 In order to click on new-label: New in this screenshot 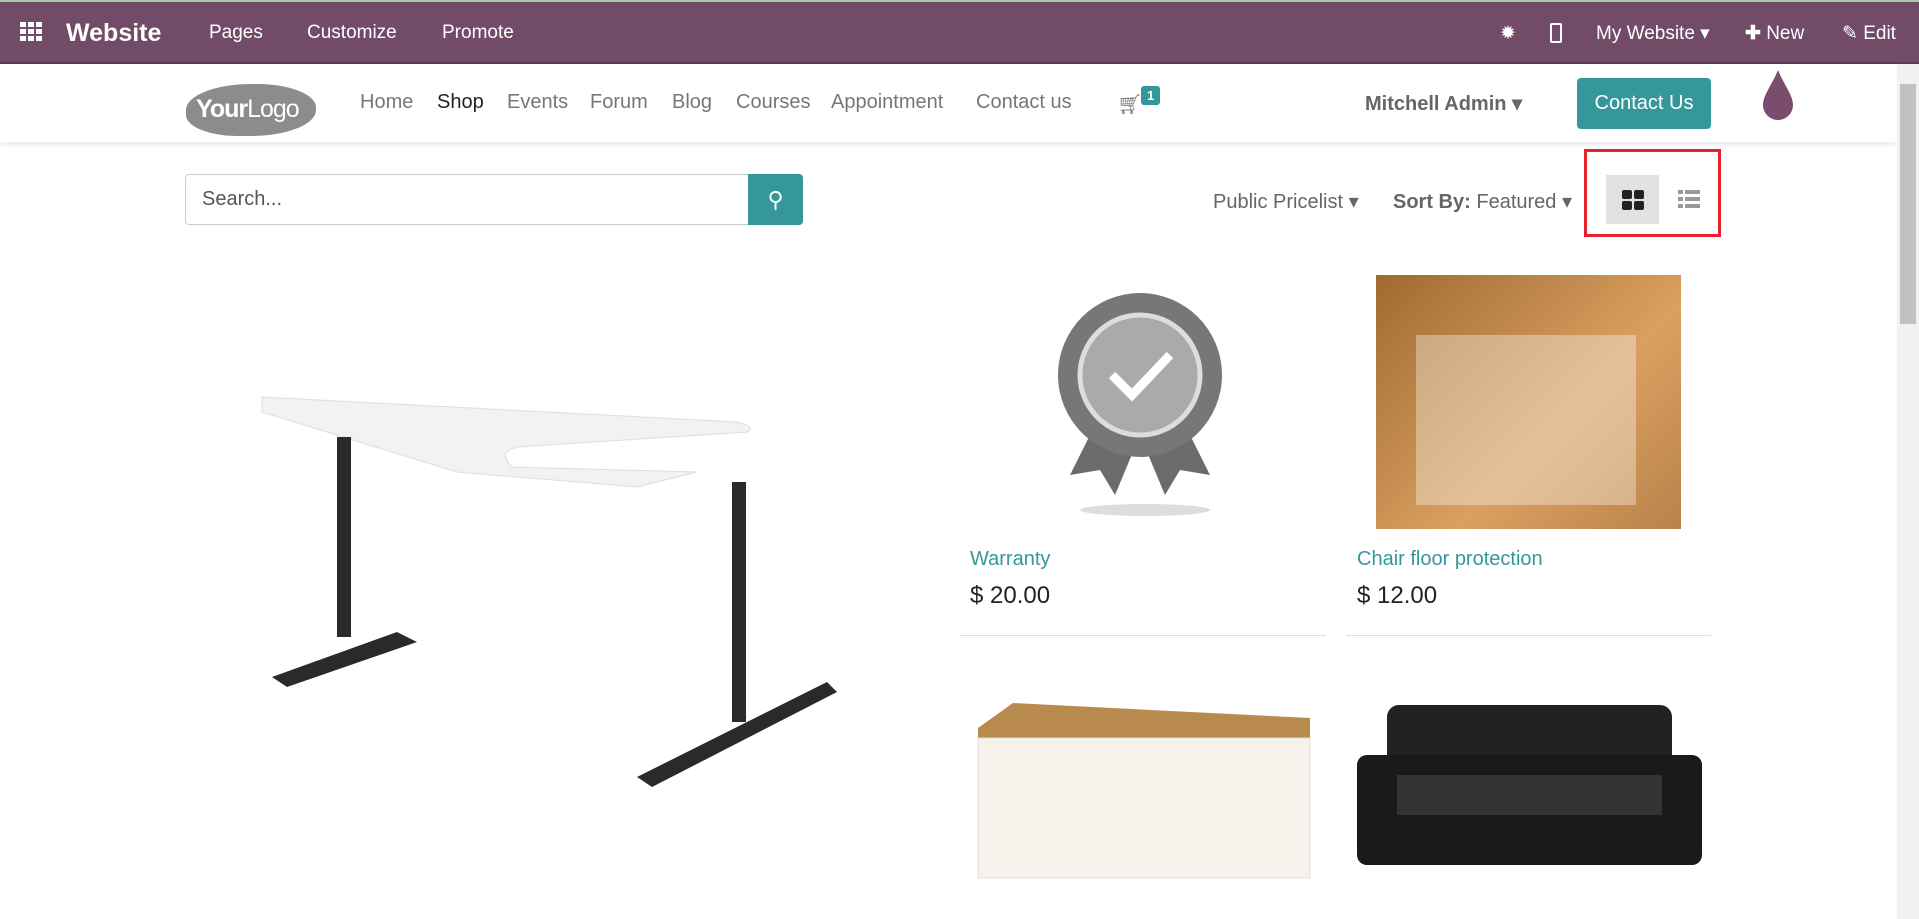, I will do `click(1785, 33)`.